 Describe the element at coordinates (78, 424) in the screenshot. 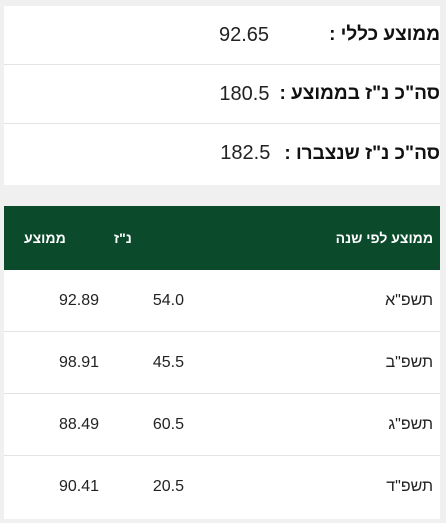

I see `row-average: 88.49` at that location.